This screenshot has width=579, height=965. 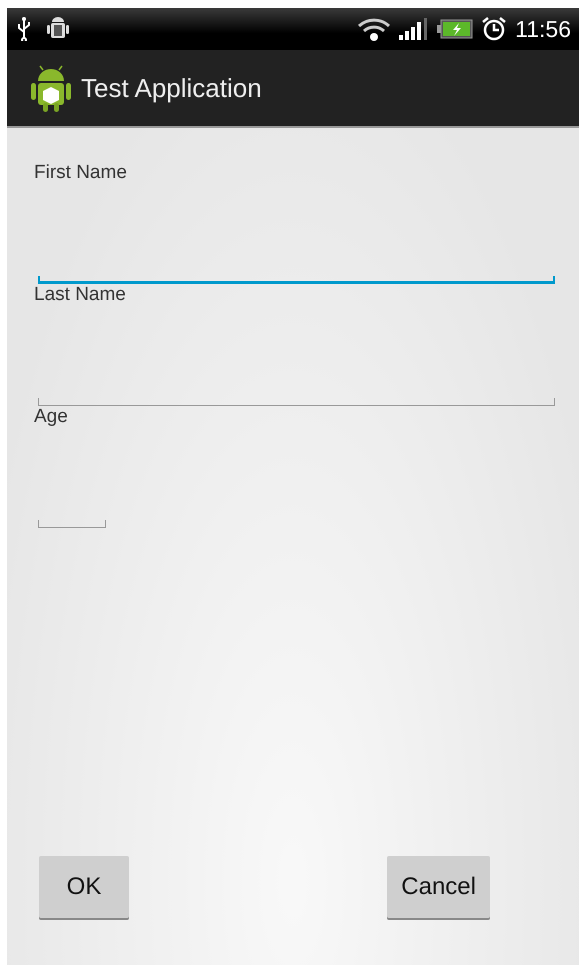 What do you see at coordinates (543, 29) in the screenshot?
I see `clock-time: 11:56` at bounding box center [543, 29].